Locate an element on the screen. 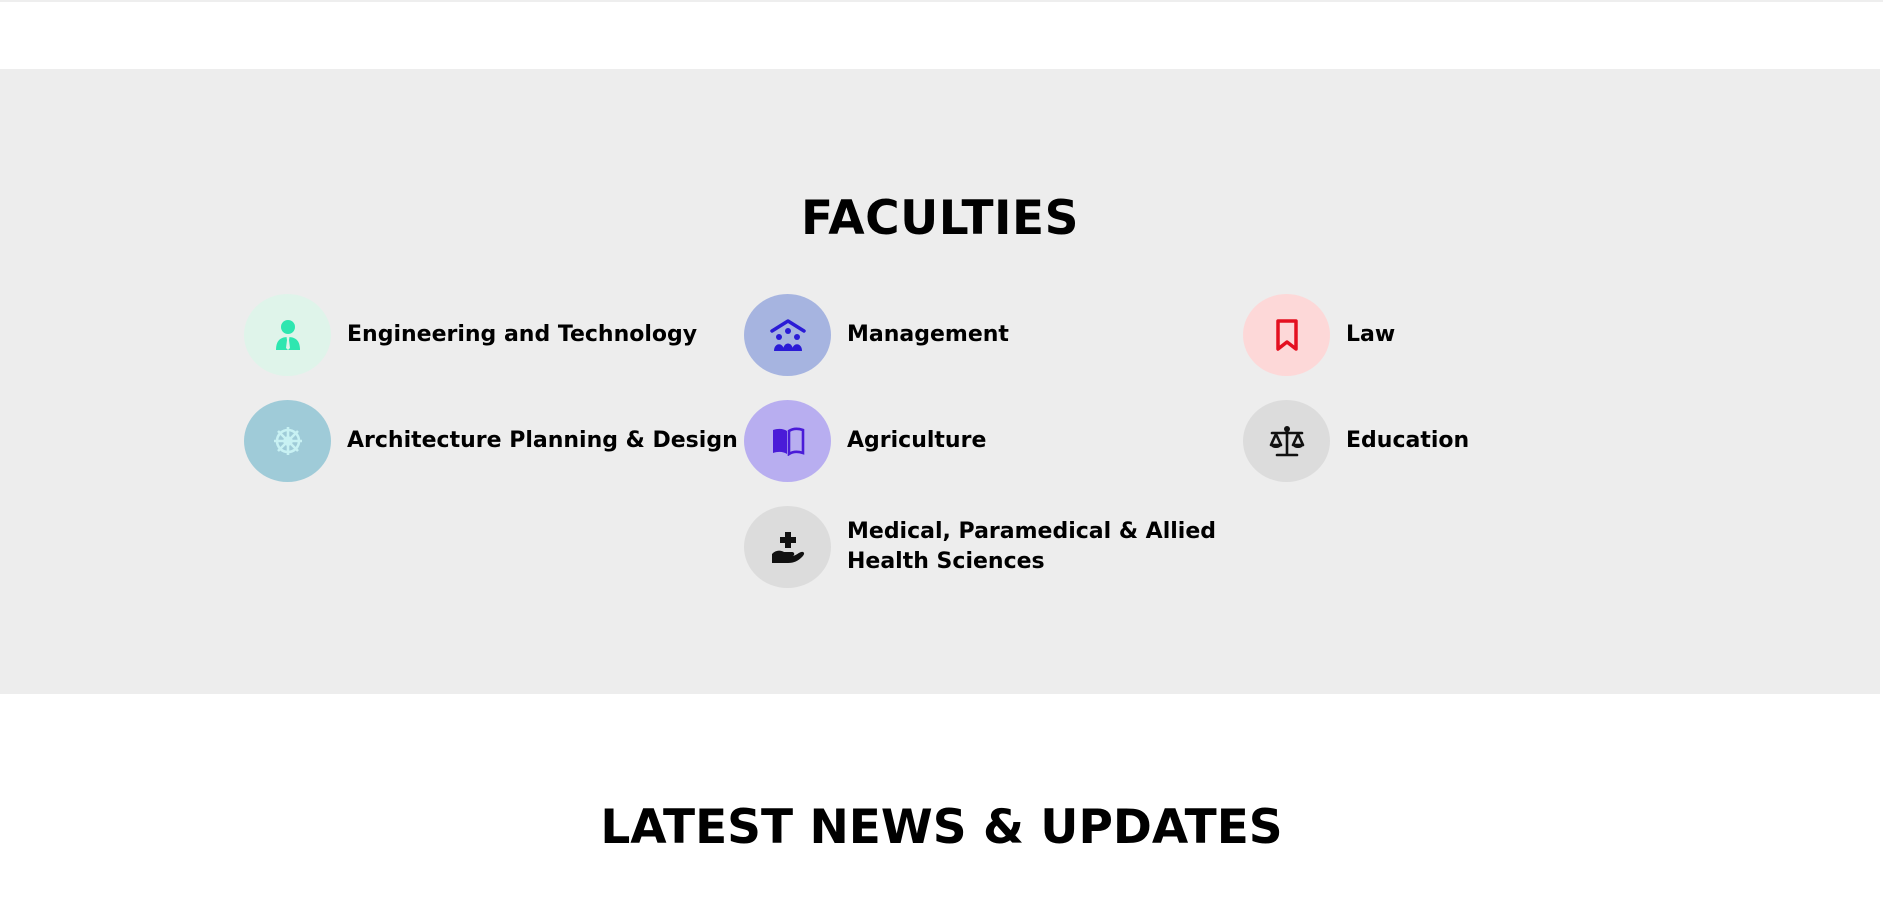  dharma-wheel-icon is located at coordinates (287, 441).